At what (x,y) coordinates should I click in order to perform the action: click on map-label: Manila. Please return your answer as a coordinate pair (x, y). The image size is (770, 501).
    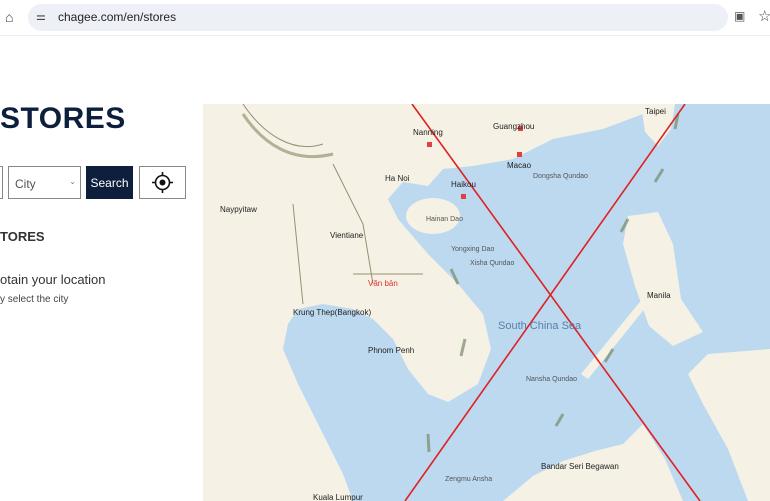
    Looking at the image, I should click on (659, 295).